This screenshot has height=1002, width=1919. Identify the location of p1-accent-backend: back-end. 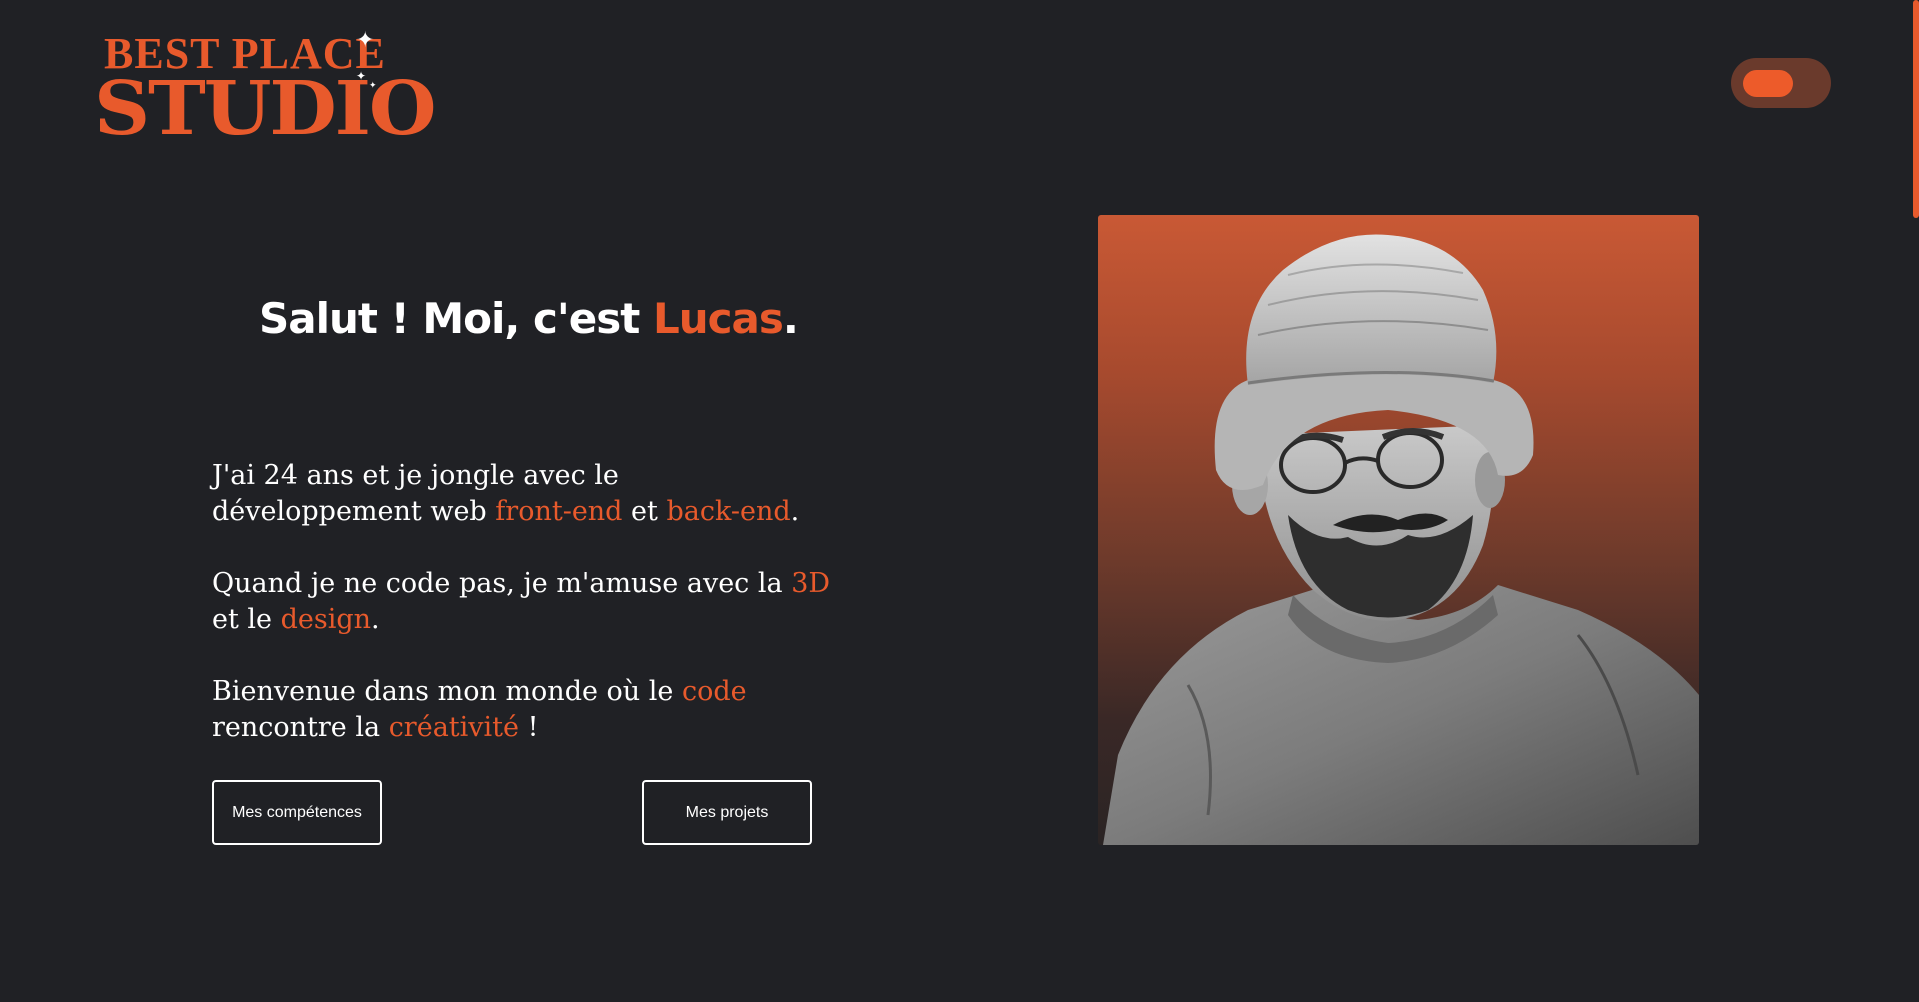
(728, 511).